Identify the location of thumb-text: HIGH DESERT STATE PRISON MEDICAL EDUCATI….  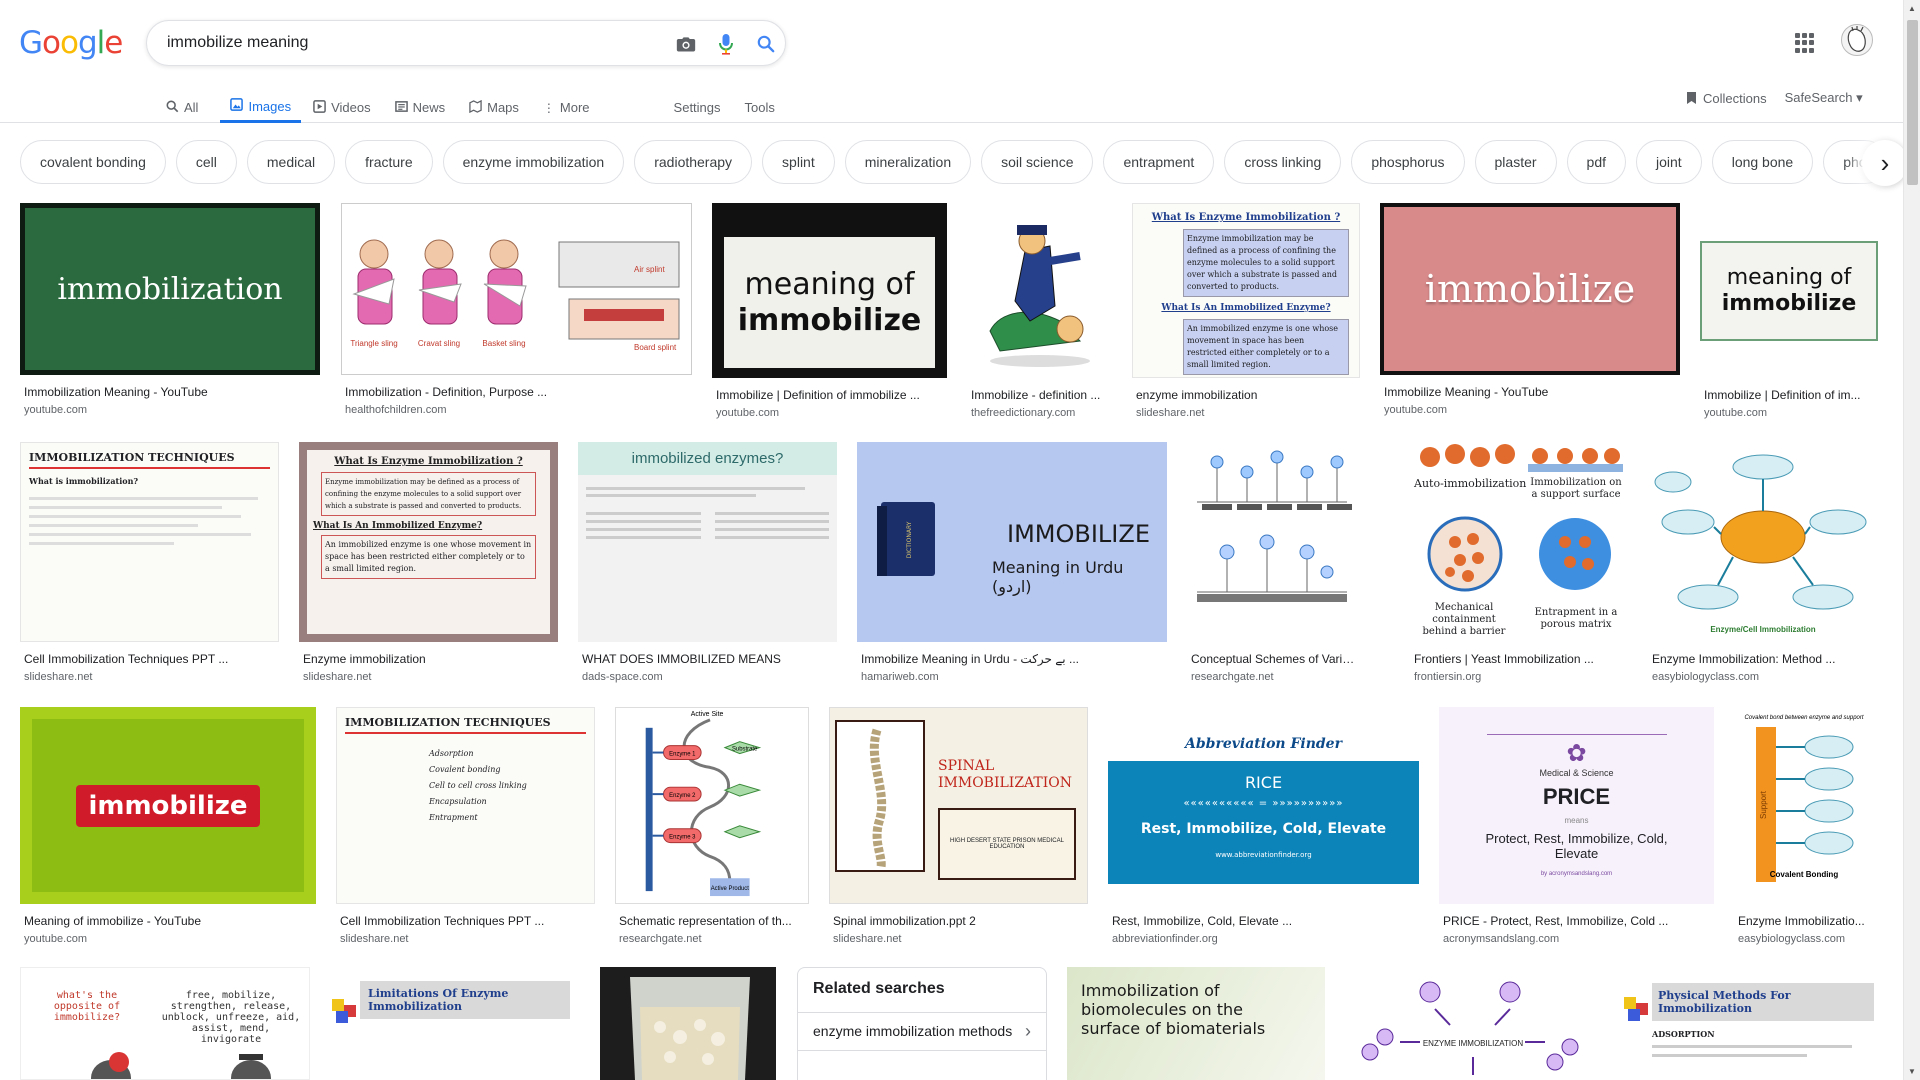
(1007, 844).